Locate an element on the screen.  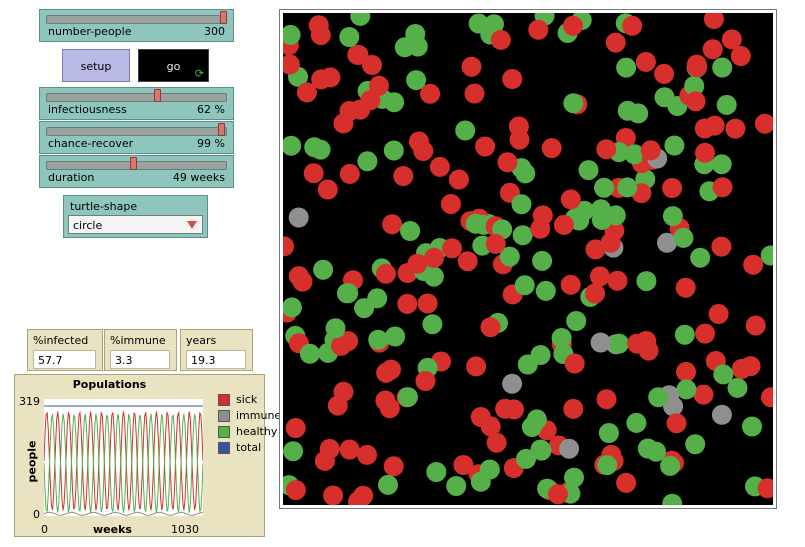
slider-value: 99 % is located at coordinates (211, 143).